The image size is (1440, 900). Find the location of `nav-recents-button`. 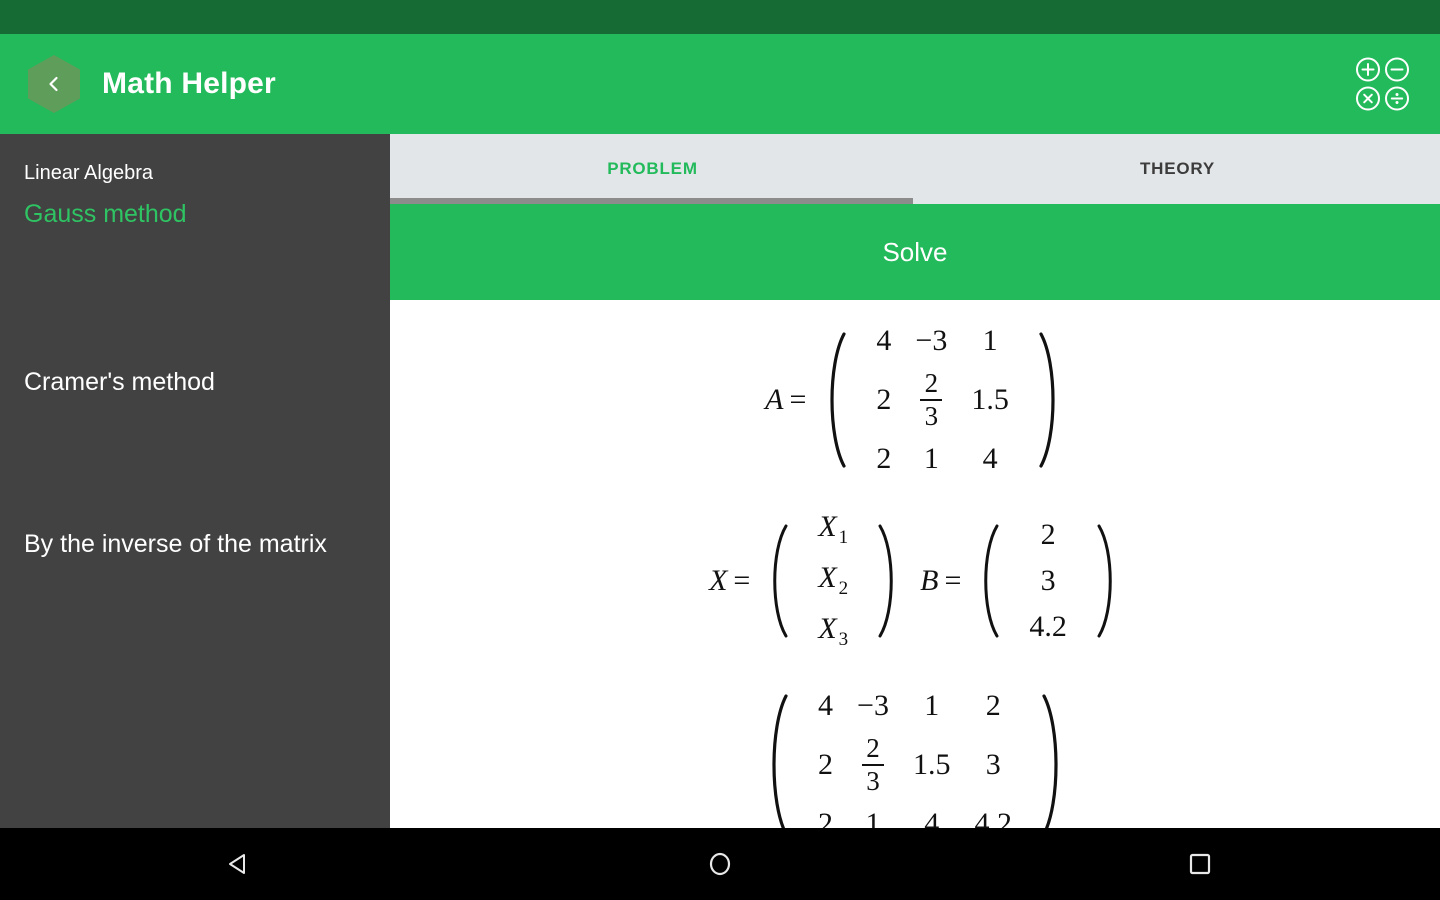

nav-recents-button is located at coordinates (1200, 864).